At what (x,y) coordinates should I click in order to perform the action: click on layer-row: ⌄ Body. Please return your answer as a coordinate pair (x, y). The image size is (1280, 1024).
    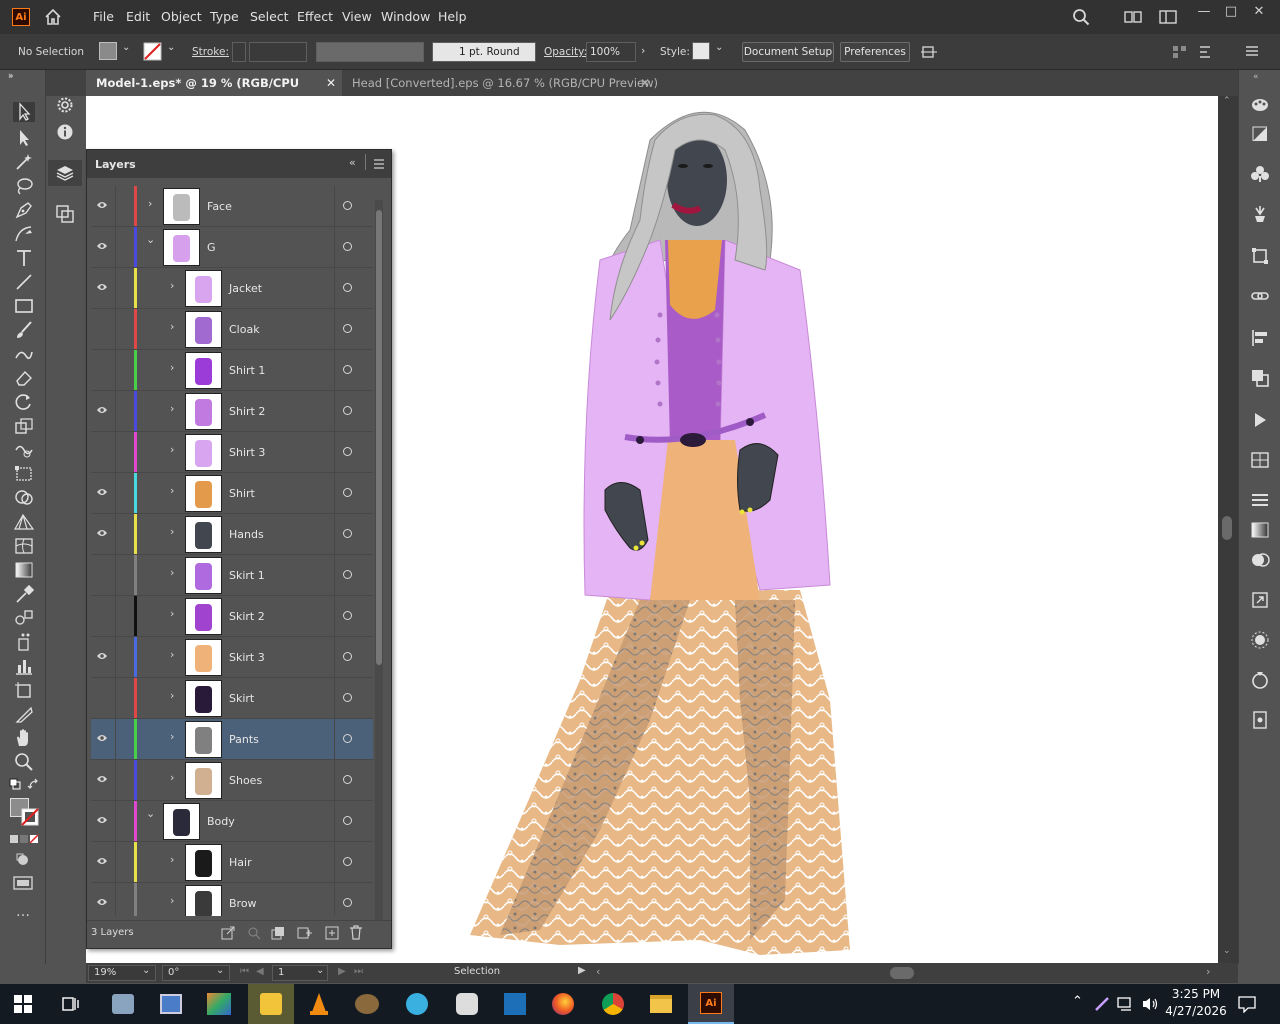
    Looking at the image, I should click on (232, 821).